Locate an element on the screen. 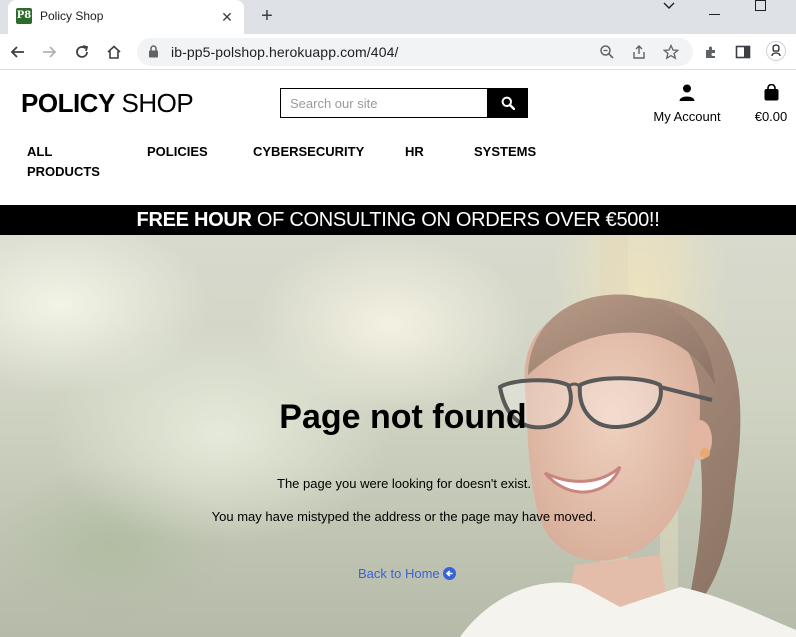  forward-icon is located at coordinates (49, 52).